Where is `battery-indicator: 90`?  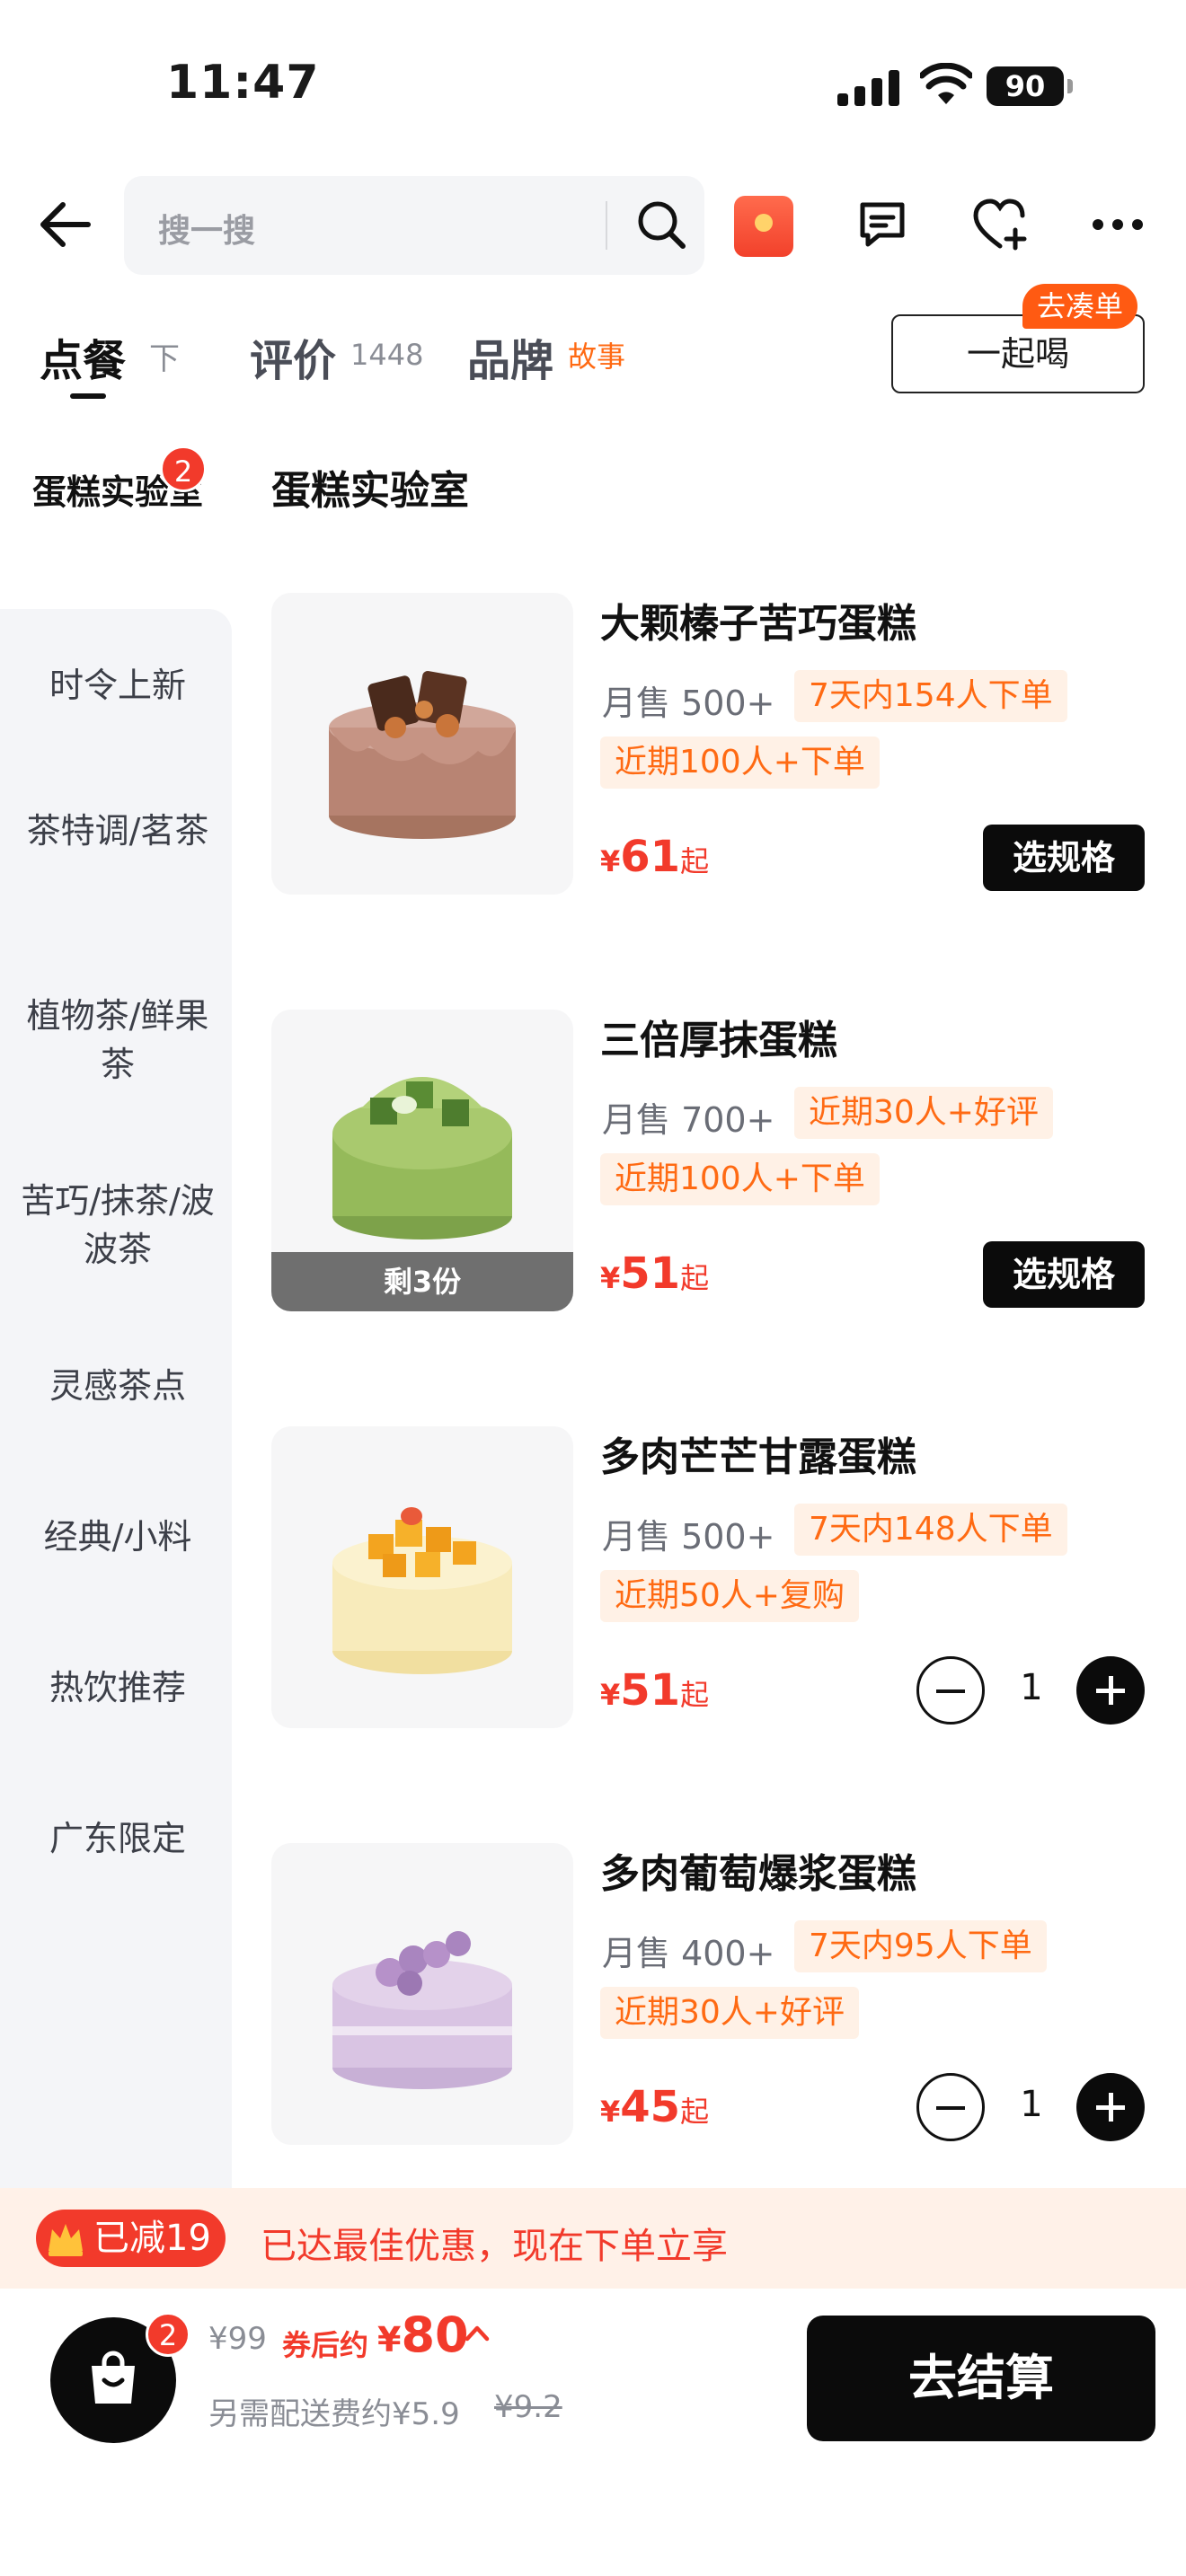 battery-indicator: 90 is located at coordinates (1030, 86).